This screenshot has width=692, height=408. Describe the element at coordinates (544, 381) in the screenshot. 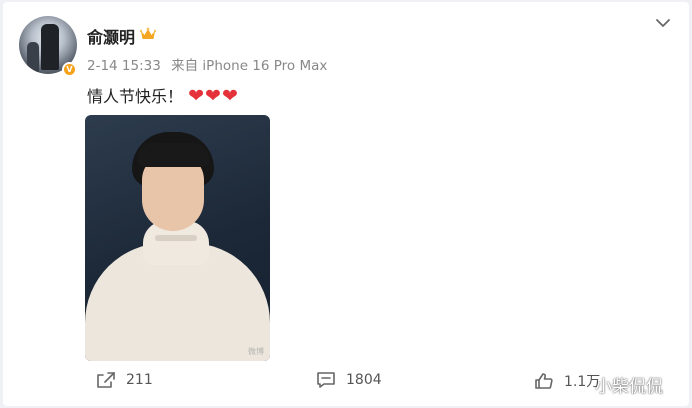

I see `thumbs-up-icon` at that location.